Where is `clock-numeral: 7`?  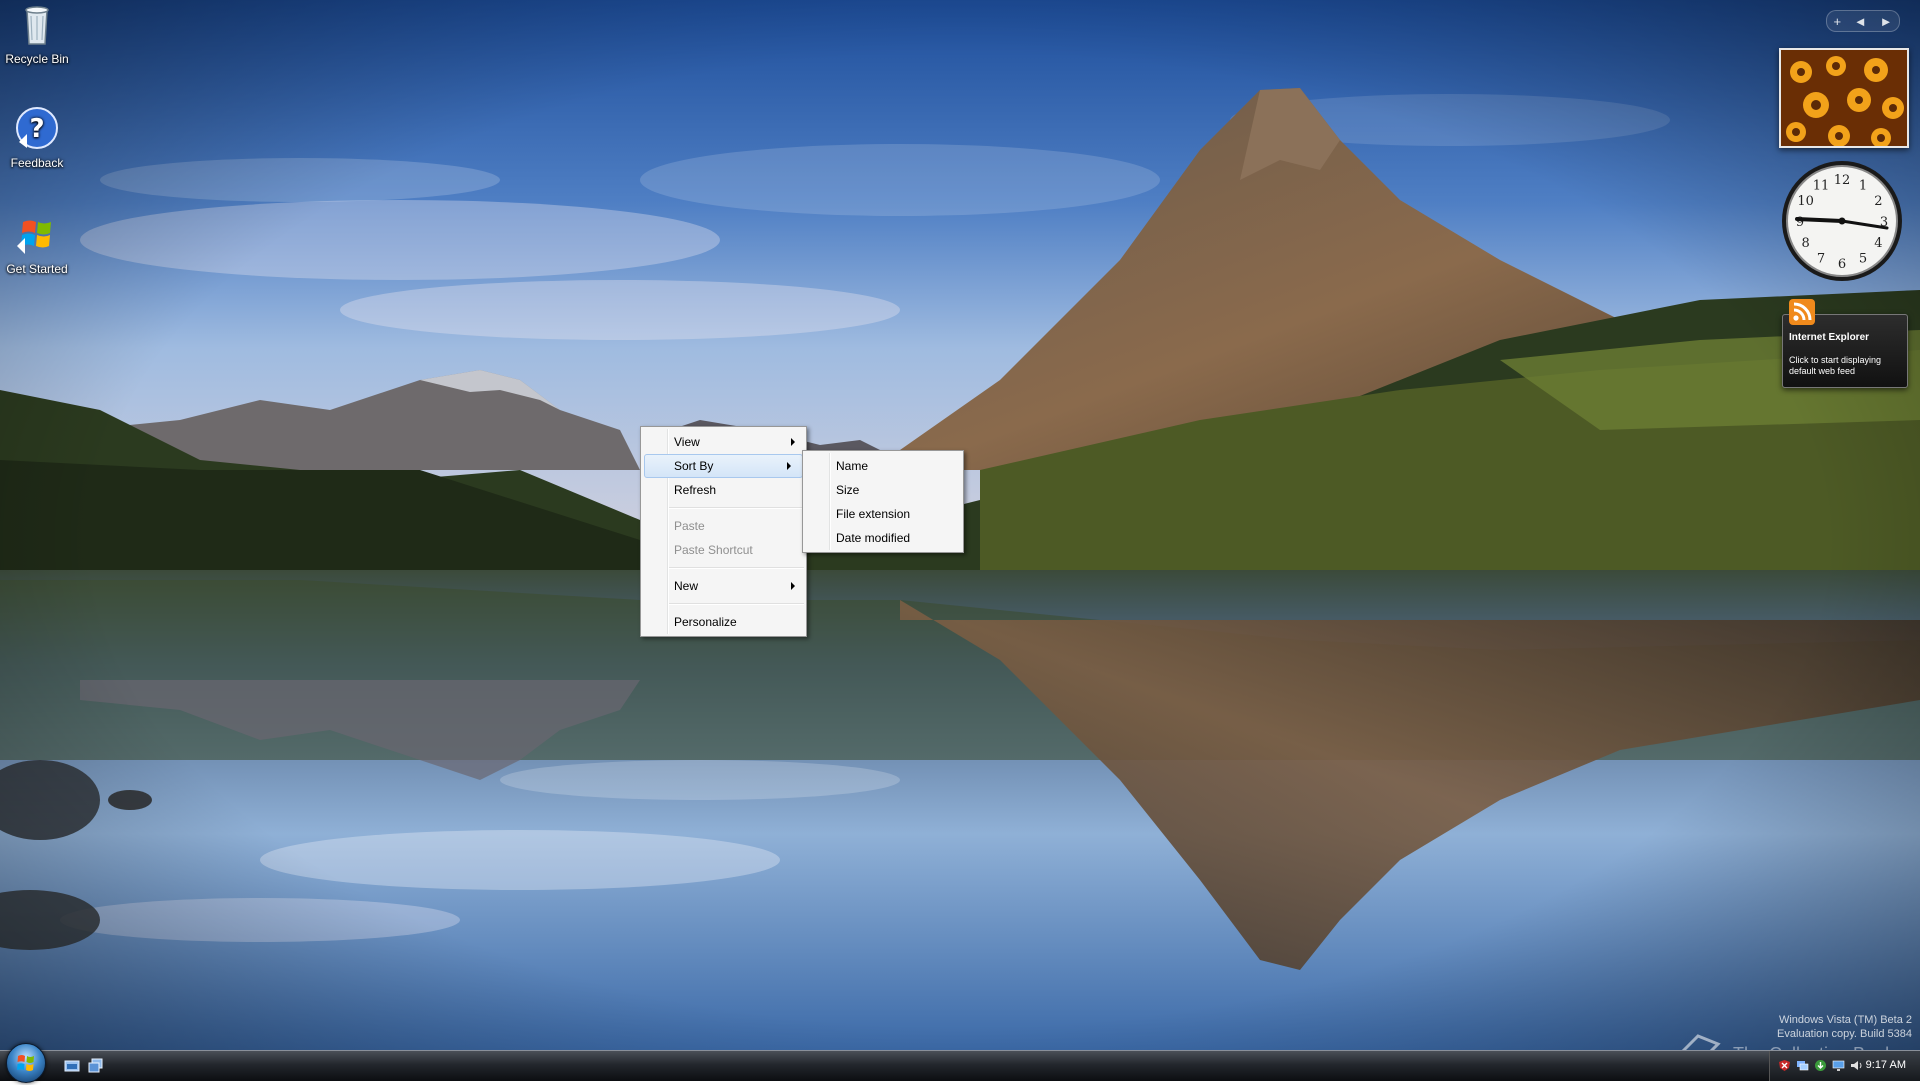
clock-numeral: 7 is located at coordinates (1821, 258).